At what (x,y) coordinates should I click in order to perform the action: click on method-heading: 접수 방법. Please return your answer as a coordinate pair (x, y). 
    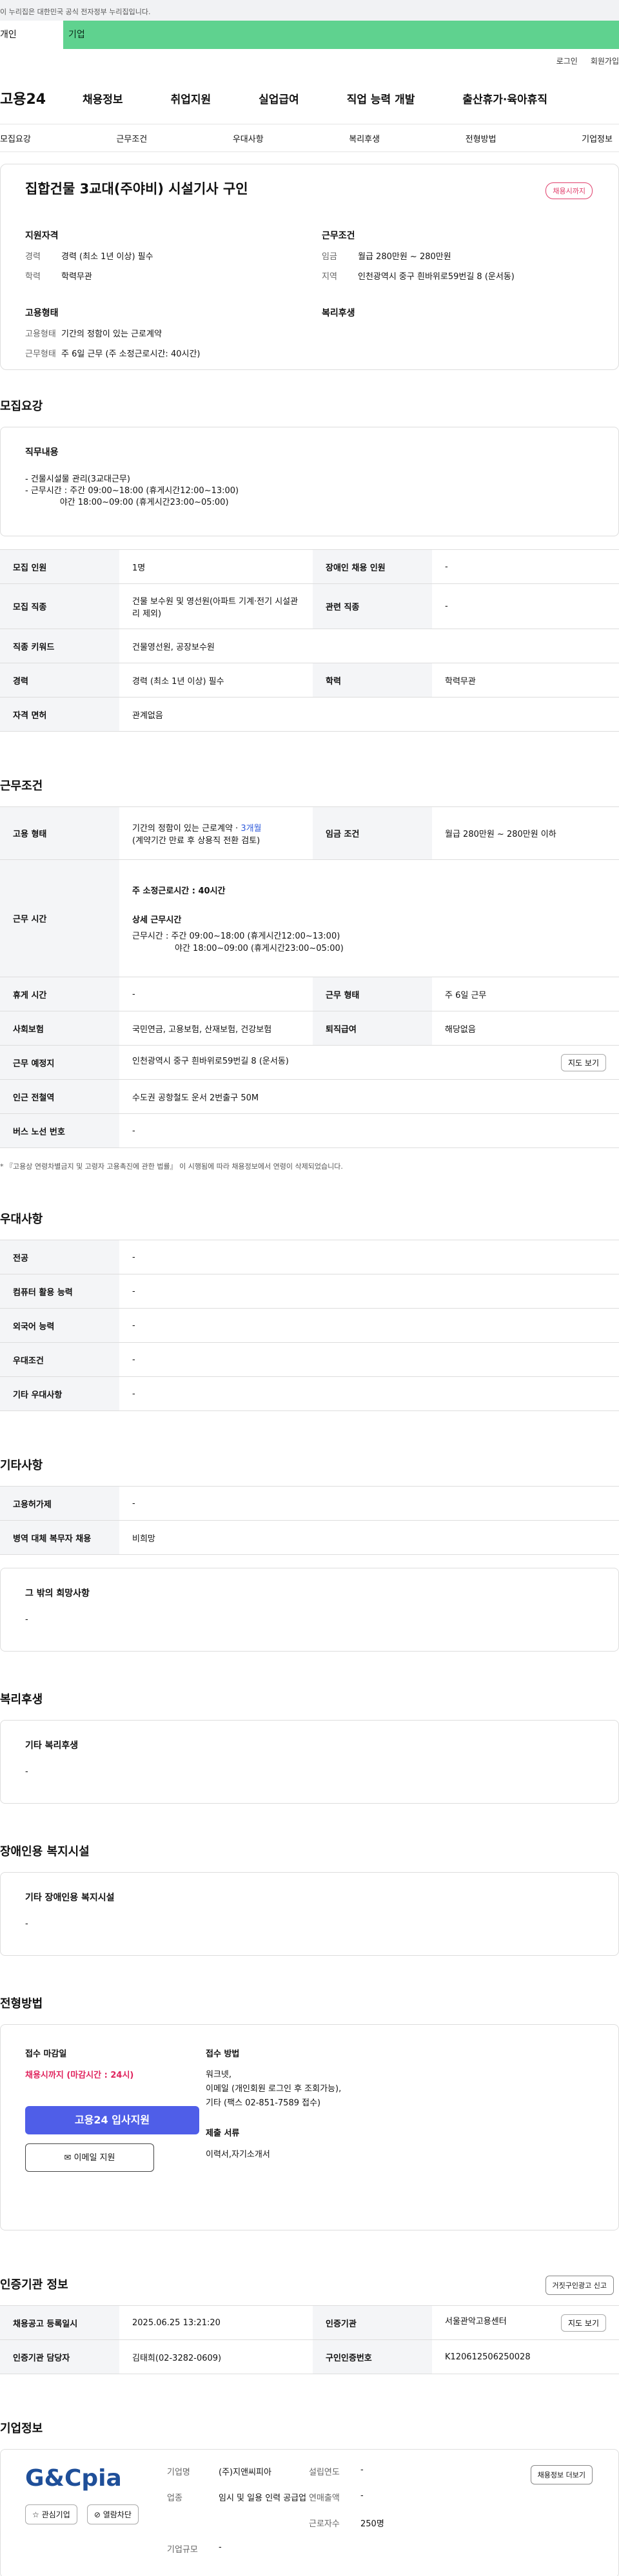
    Looking at the image, I should click on (223, 2054).